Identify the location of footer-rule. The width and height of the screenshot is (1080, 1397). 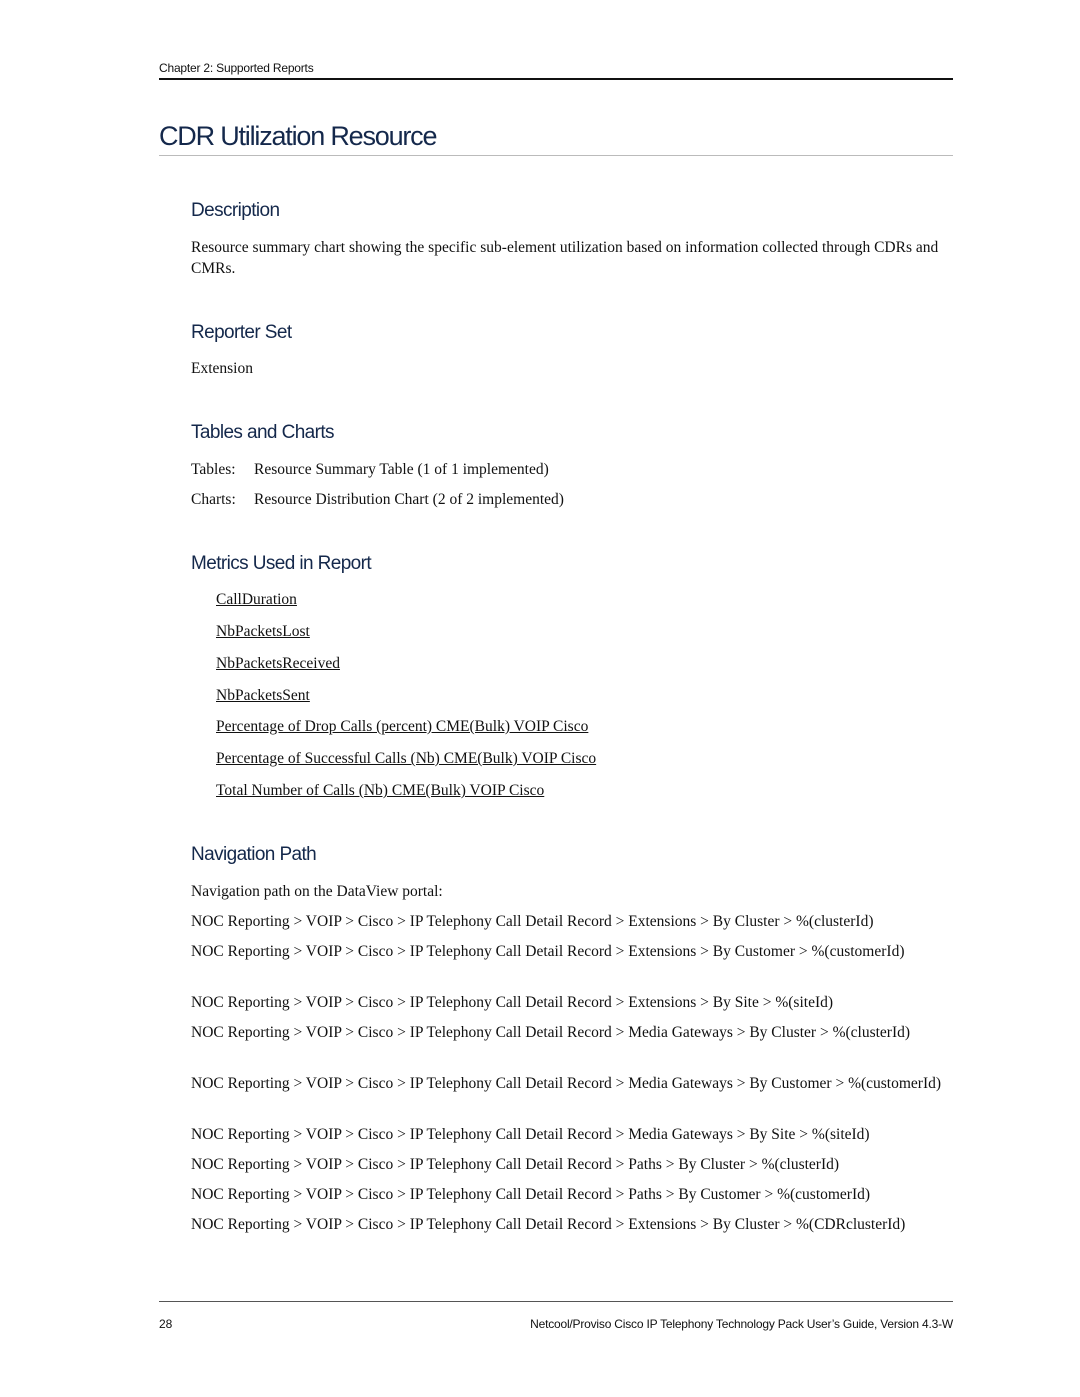
(556, 1301).